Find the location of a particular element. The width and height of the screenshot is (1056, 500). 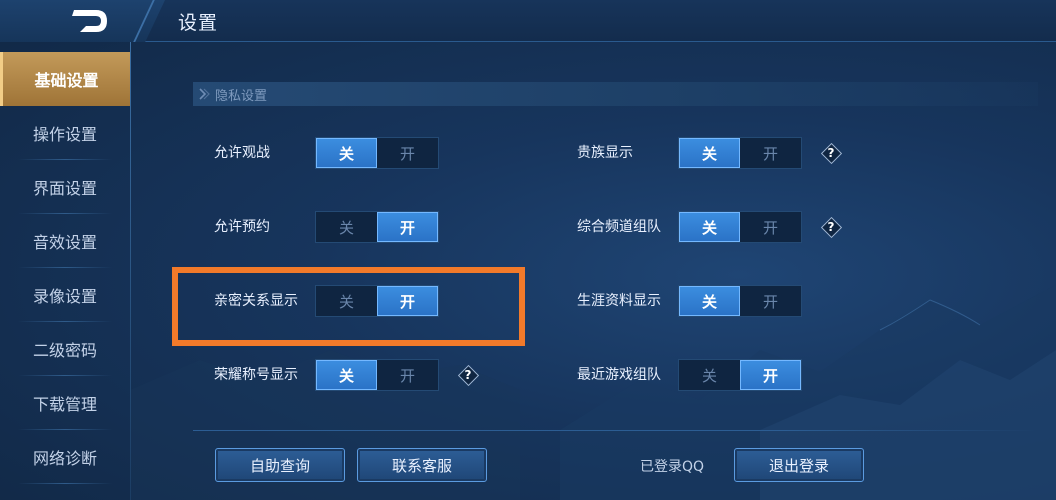

toggle-general-channel-team: 关 开 is located at coordinates (740, 227).